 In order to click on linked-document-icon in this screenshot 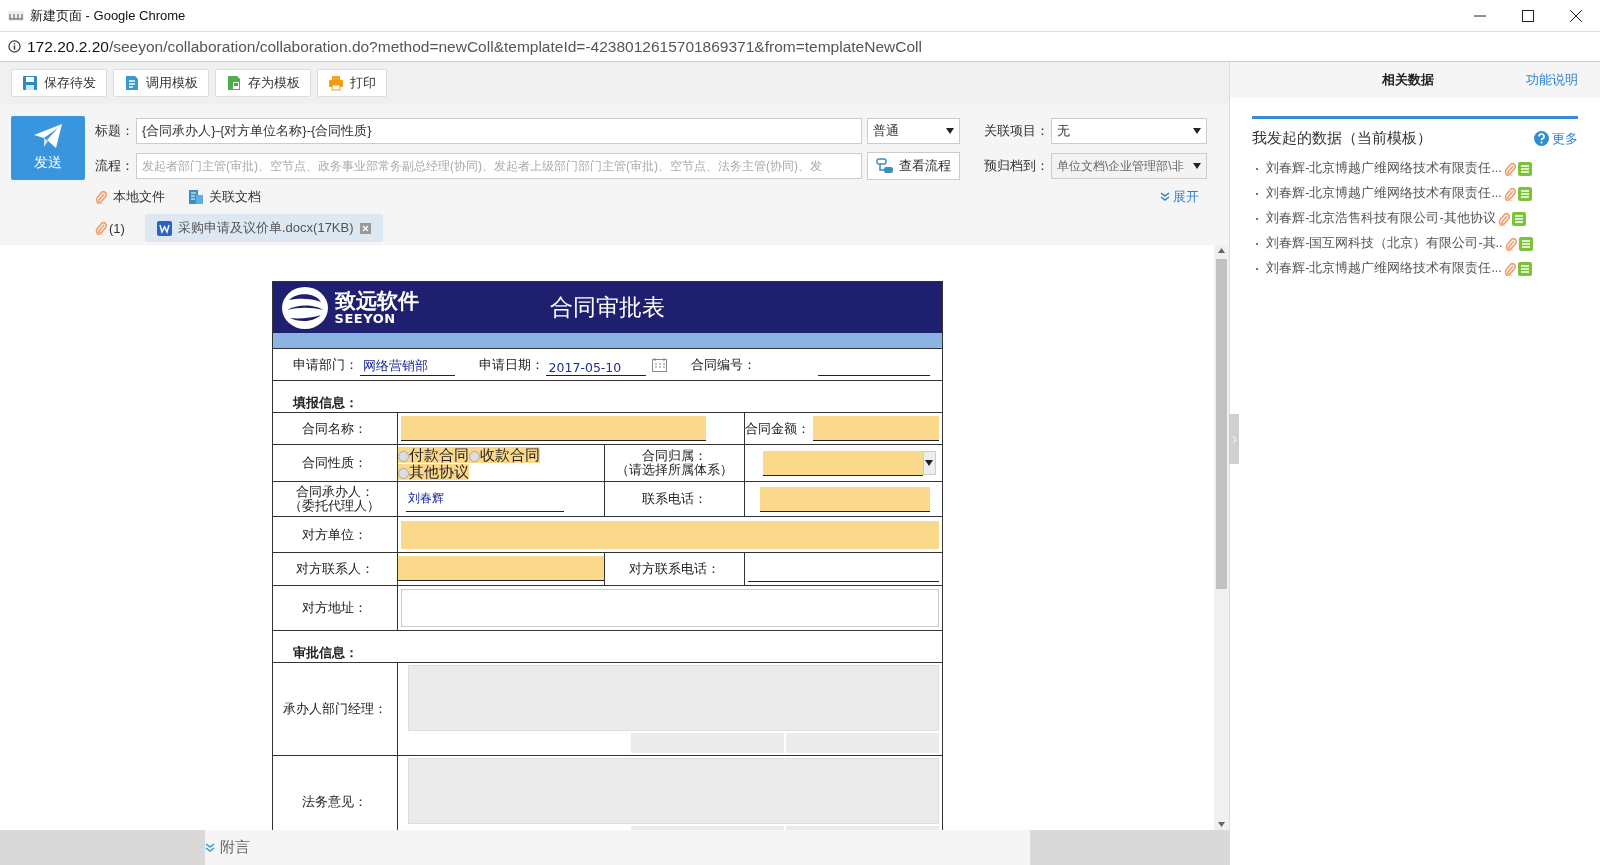, I will do `click(196, 197)`.